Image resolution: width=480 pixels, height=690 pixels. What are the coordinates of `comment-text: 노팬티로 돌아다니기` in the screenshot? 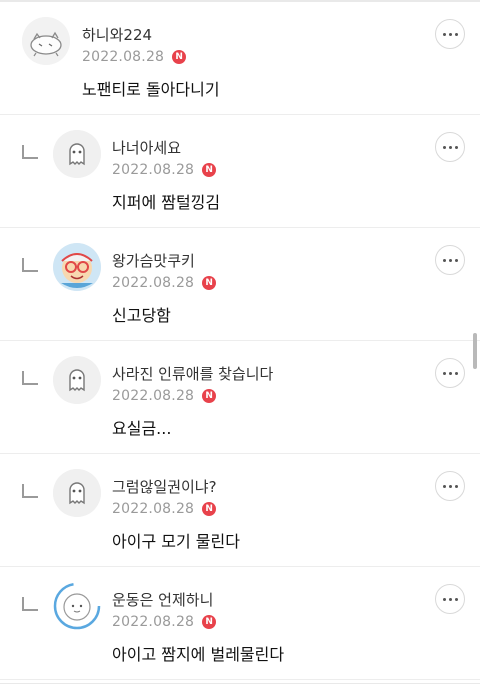 It's located at (151, 89).